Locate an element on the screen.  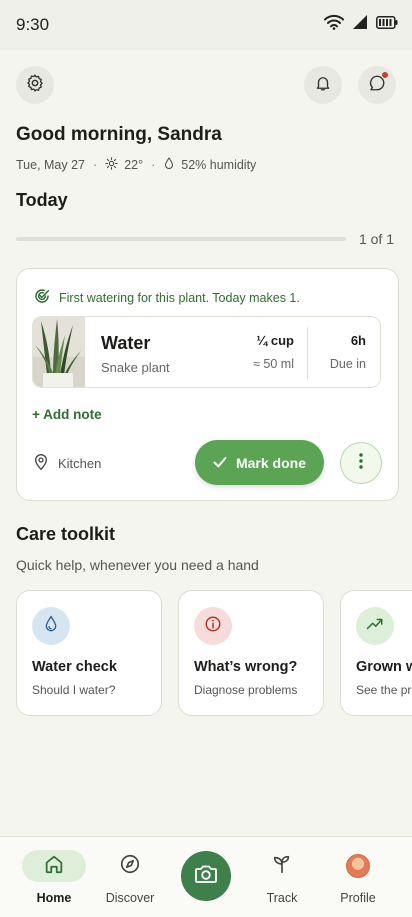
nav-profile: Profile is located at coordinates (358, 877).